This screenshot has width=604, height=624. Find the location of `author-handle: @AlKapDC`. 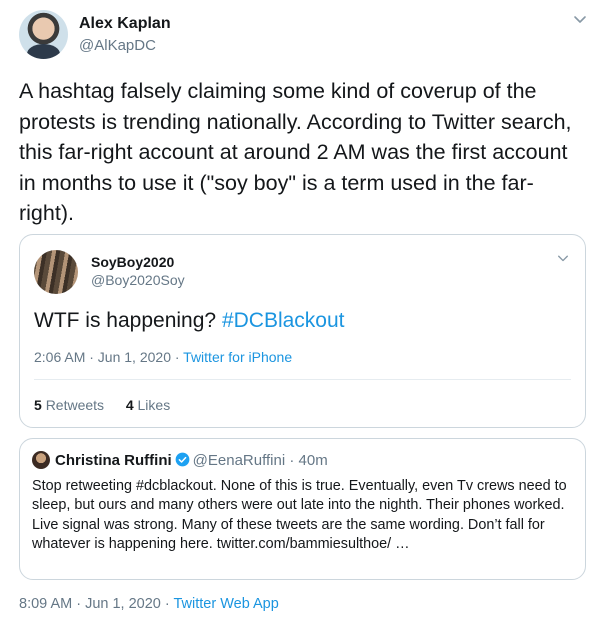

author-handle: @AlKapDC is located at coordinates (117, 45).